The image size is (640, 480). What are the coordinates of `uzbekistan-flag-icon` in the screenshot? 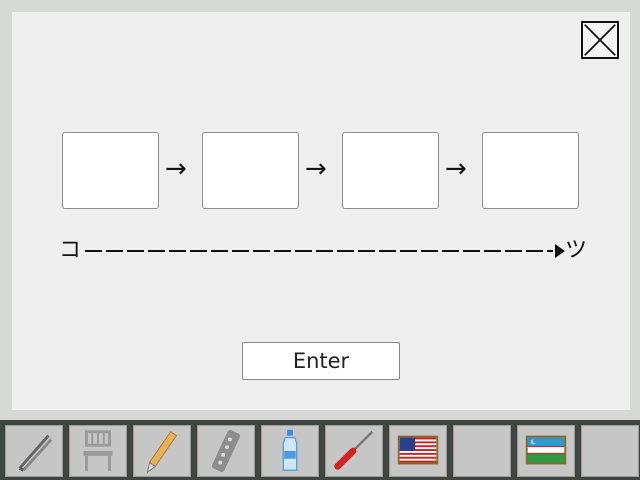 It's located at (546, 450).